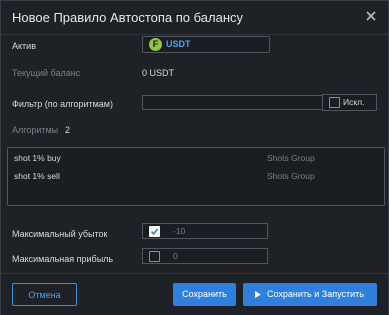 This screenshot has height=315, width=389. I want to click on exclude-toggle: Искл., so click(349, 102).